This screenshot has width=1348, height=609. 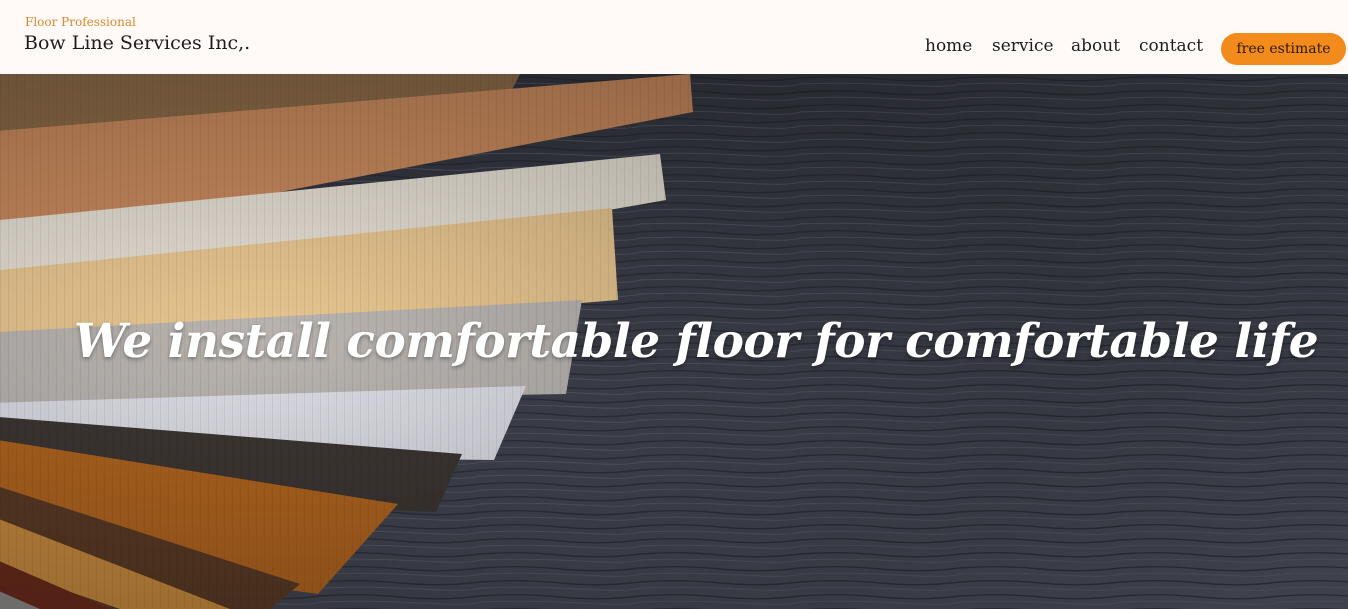 What do you see at coordinates (948, 46) in the screenshot?
I see `nav-home: home` at bounding box center [948, 46].